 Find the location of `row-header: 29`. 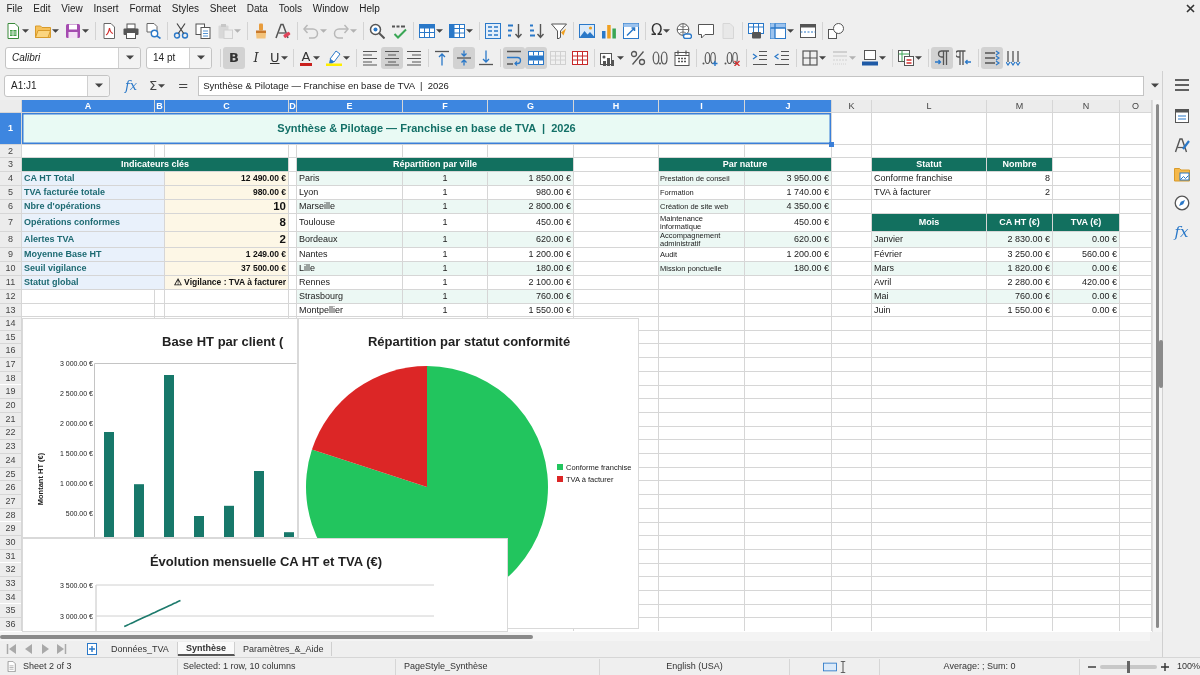

row-header: 29 is located at coordinates (10, 528).